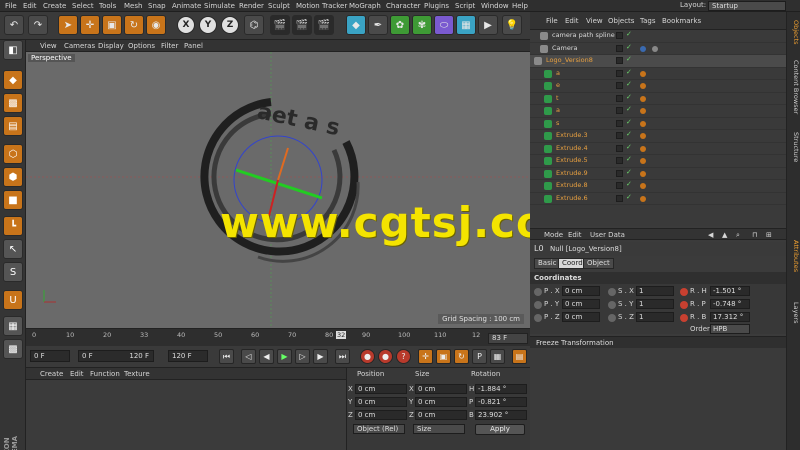 The image size is (800, 450). What do you see at coordinates (552, 21) in the screenshot?
I see `objects-menu-file: File` at bounding box center [552, 21].